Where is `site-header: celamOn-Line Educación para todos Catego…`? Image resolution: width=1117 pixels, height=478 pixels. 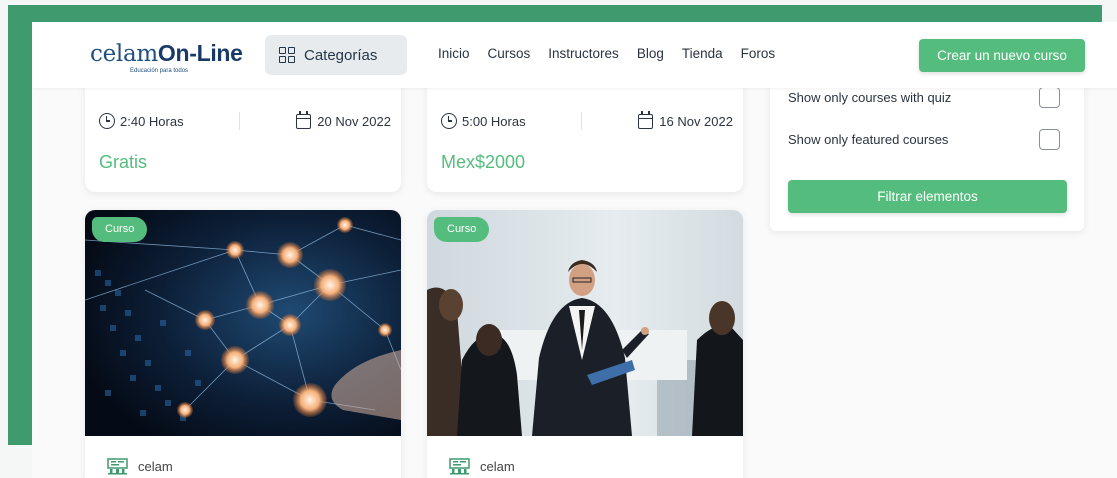
site-header: celamOn-Line Educación para todos Catego… is located at coordinates (574, 55).